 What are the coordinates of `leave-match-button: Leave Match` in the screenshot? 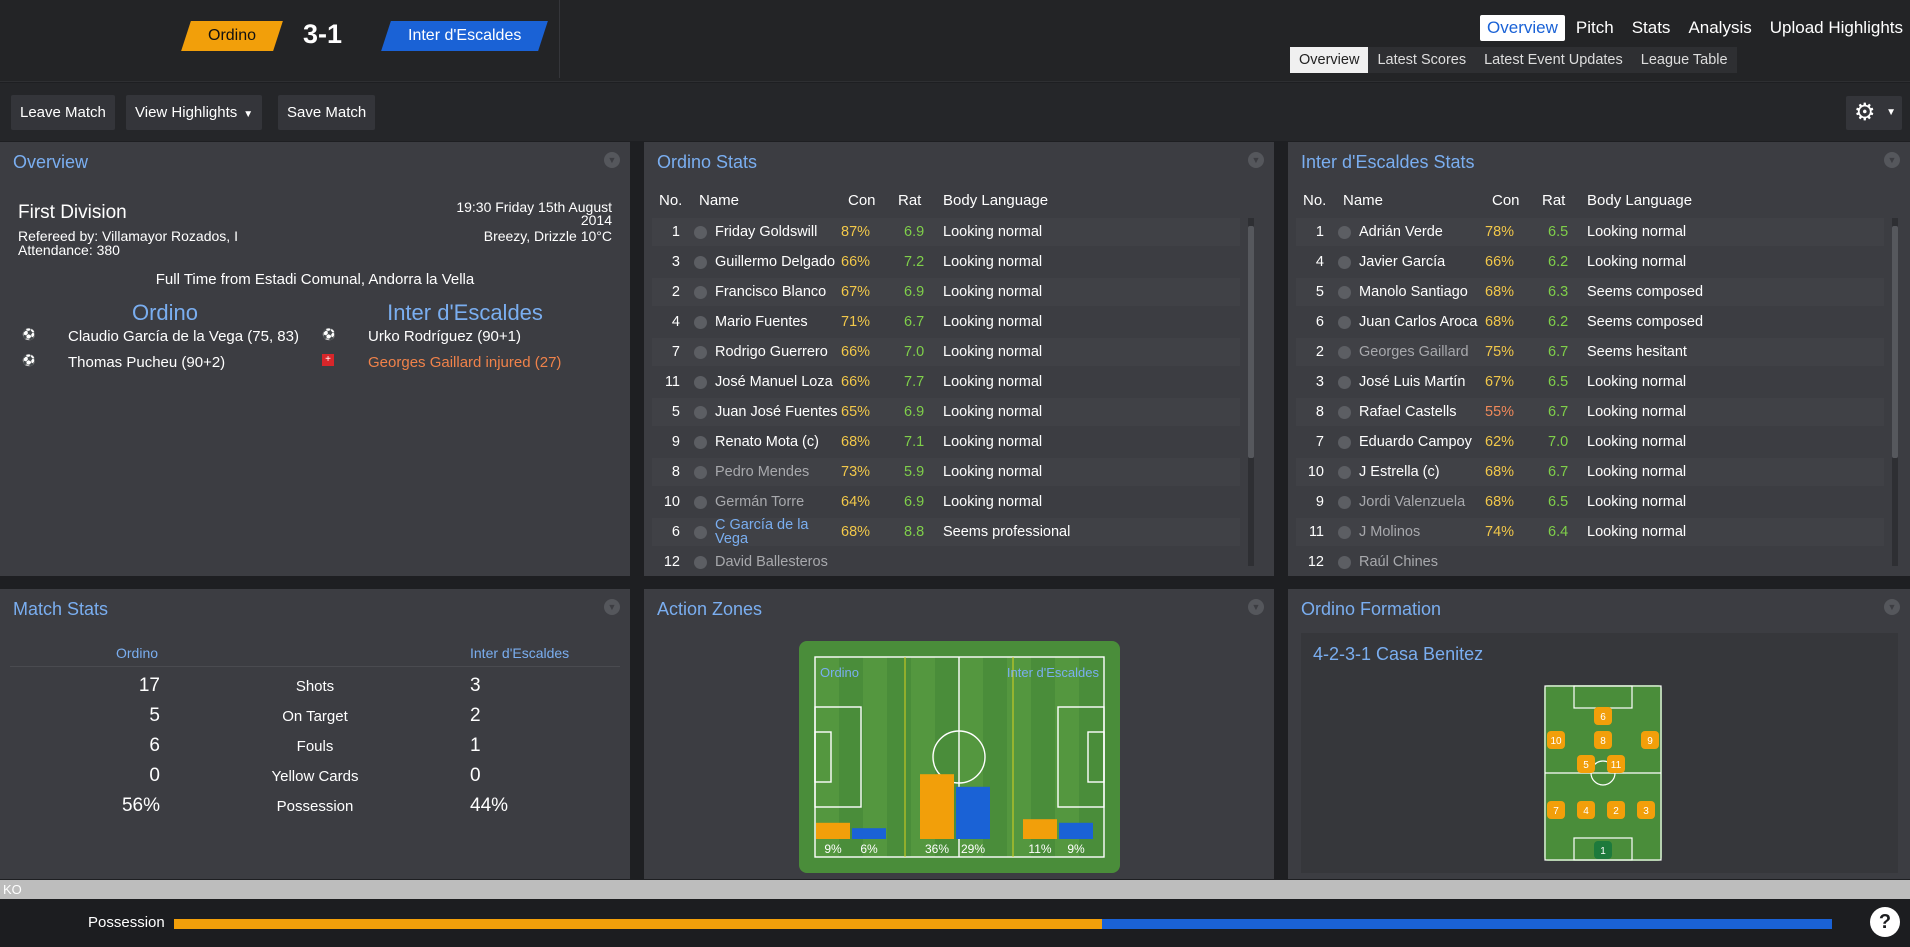 It's located at (63, 112).